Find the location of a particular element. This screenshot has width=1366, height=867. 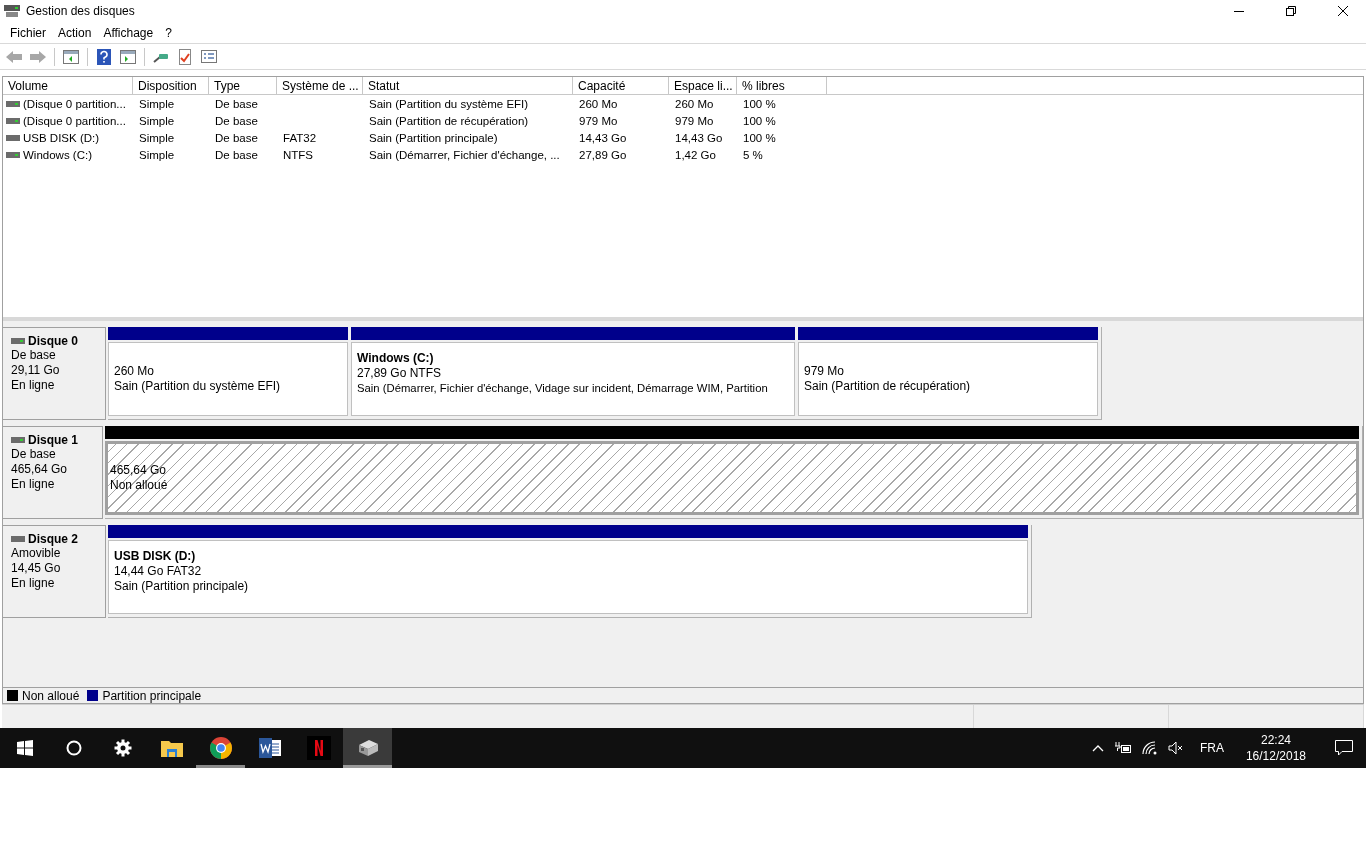

disk-label-panel: Disque 0 De base 29,11 Go En ligne is located at coordinates (54, 373).